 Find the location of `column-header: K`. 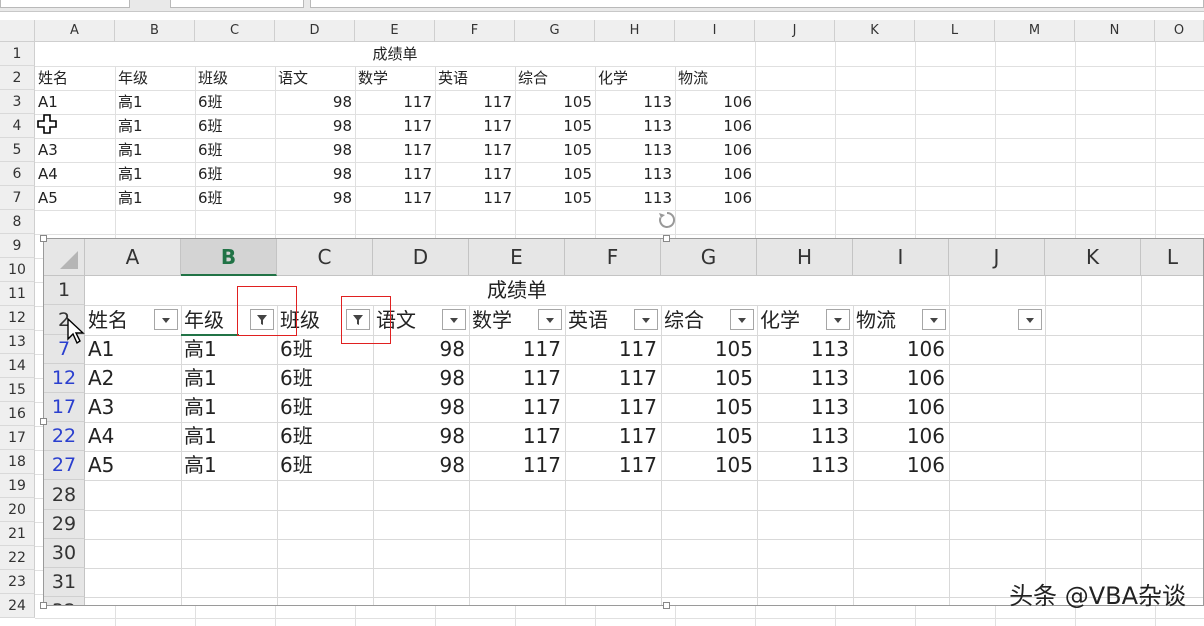

column-header: K is located at coordinates (1093, 257).